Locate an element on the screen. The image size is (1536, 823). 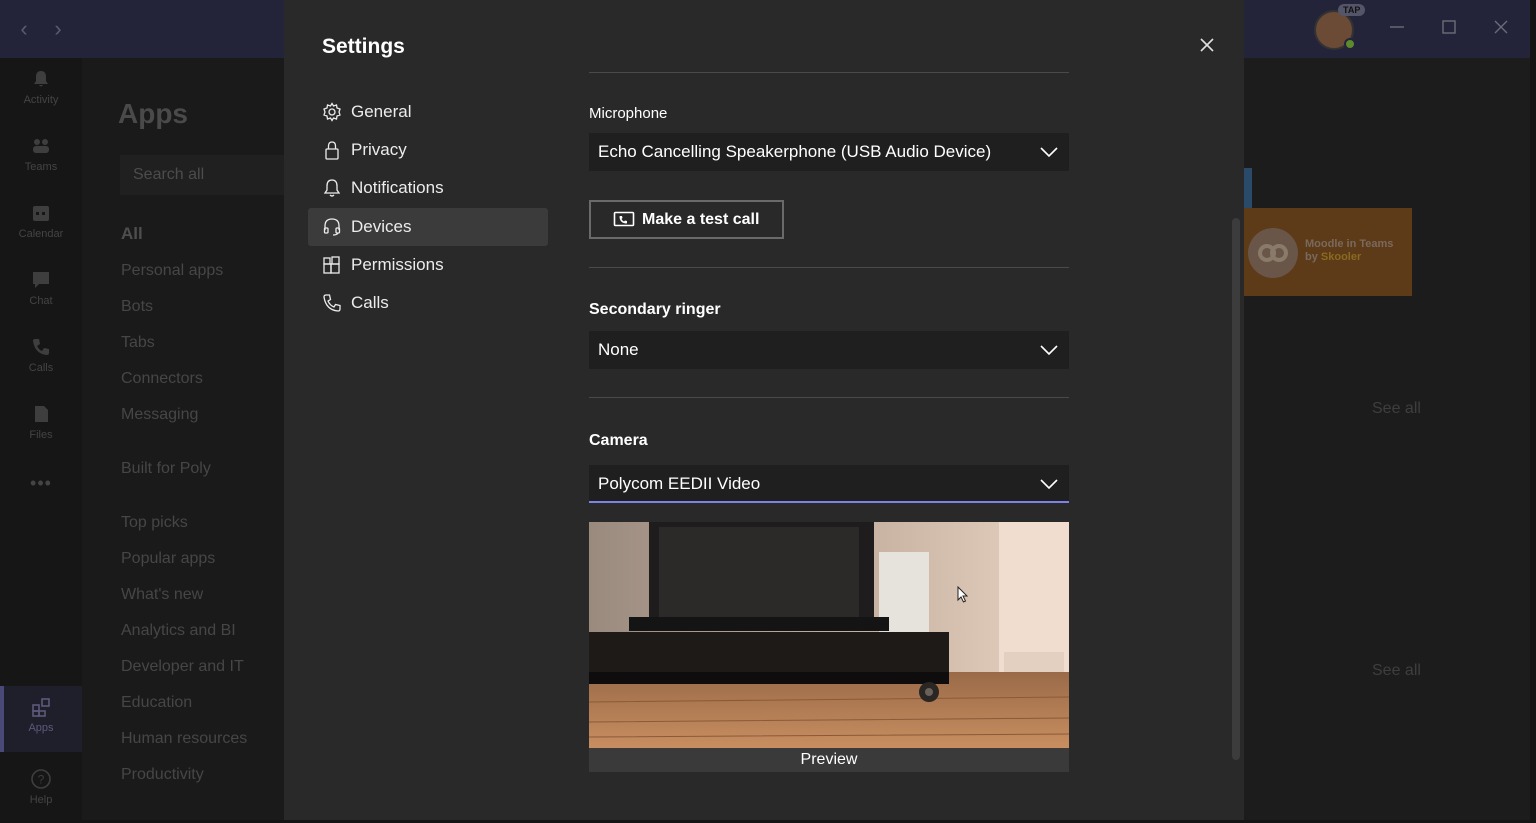
settings-title: Settings is located at coordinates (363, 46).